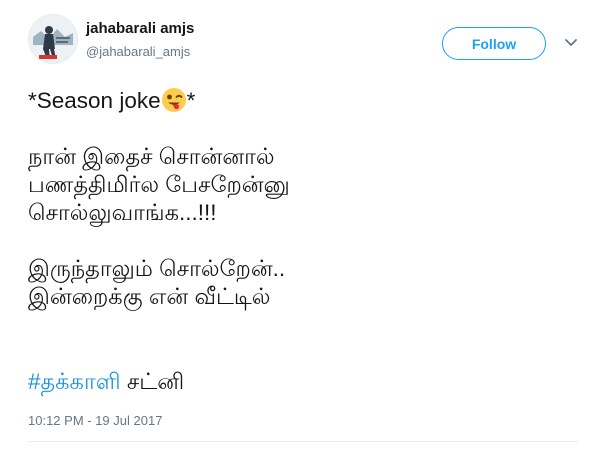 Image resolution: width=600 pixels, height=450 pixels. Describe the element at coordinates (308, 101) in the screenshot. I see `tweet-line-1: *Season joke *` at that location.